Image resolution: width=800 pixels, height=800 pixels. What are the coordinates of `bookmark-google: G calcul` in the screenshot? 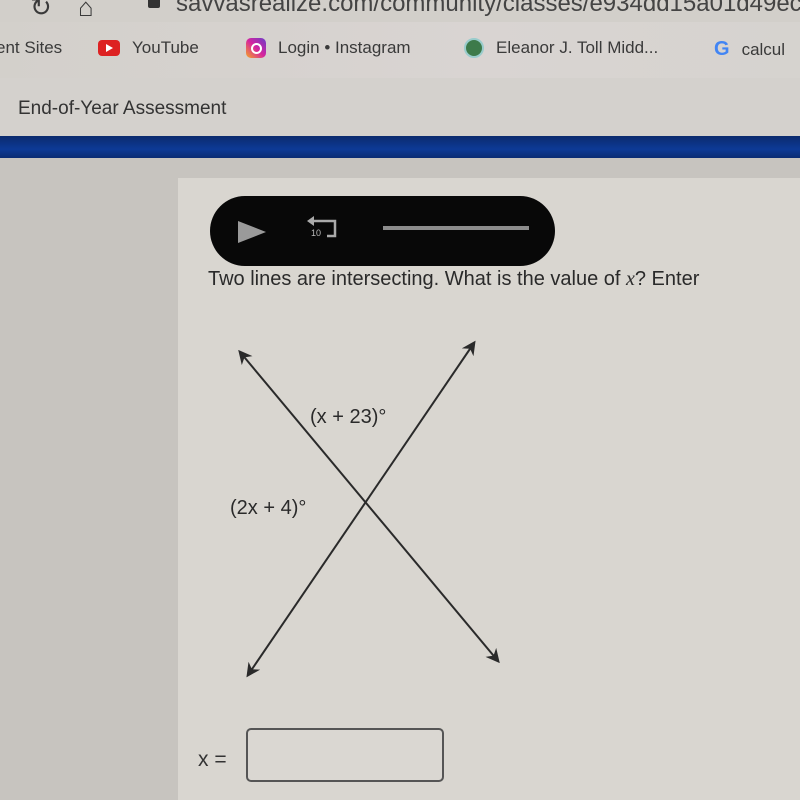 It's located at (749, 49).